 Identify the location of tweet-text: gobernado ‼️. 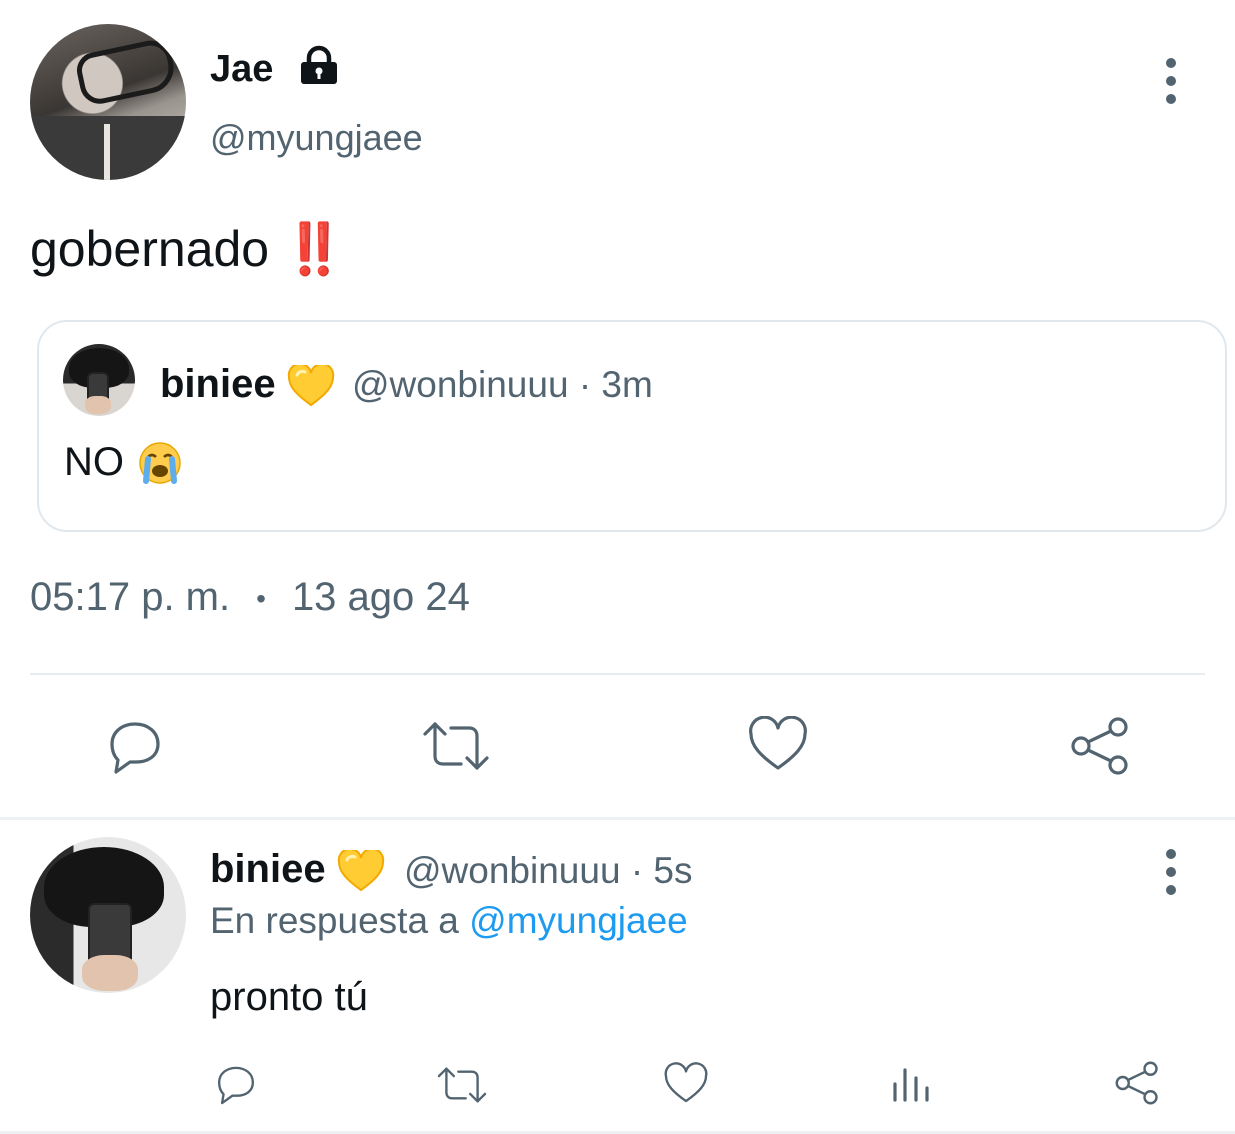
(187, 249).